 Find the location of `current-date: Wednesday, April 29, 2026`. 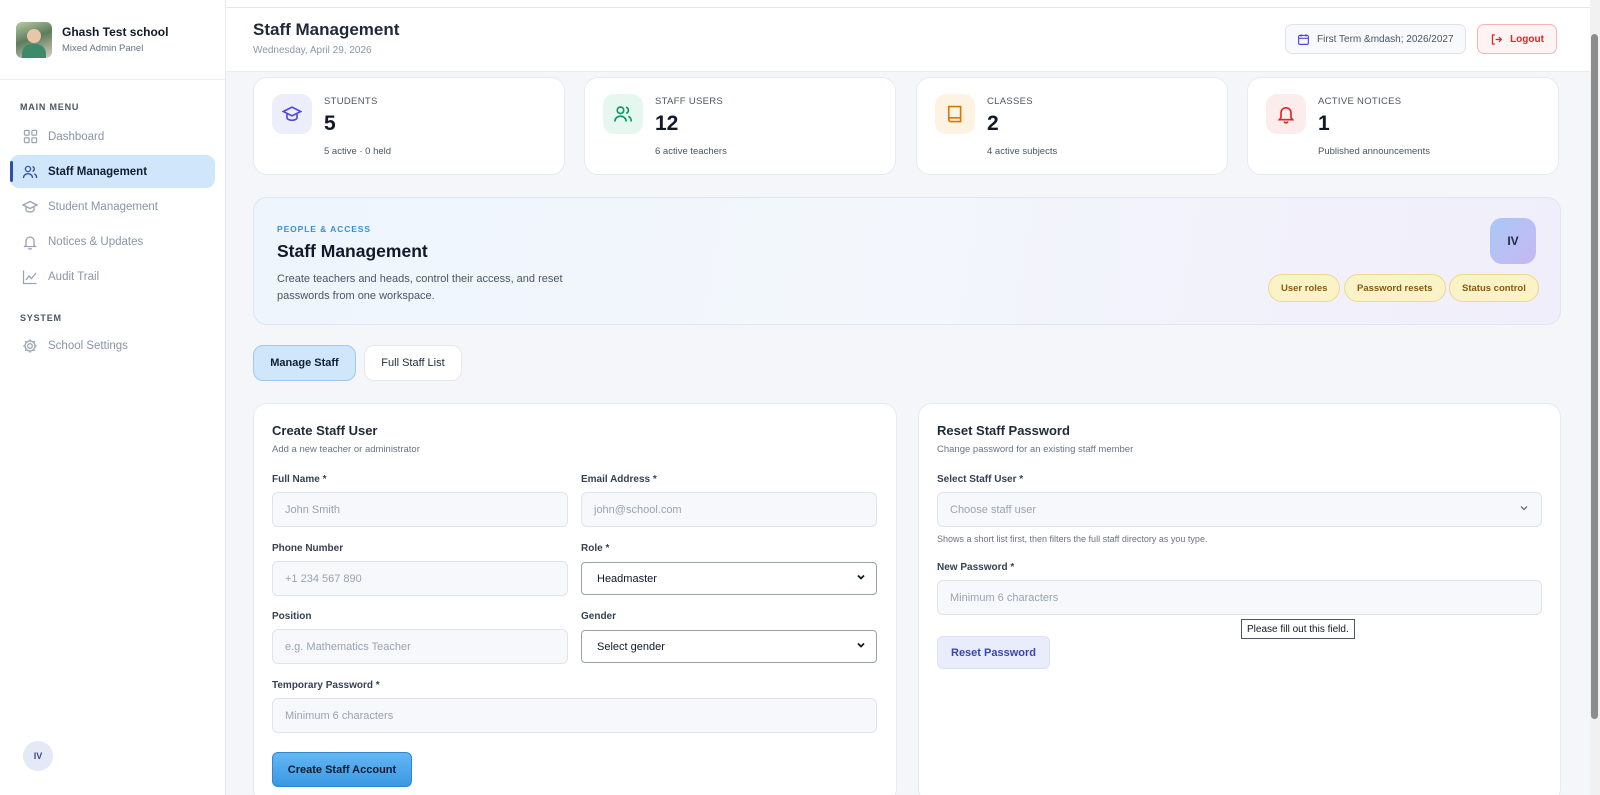

current-date: Wednesday, April 29, 2026 is located at coordinates (312, 50).